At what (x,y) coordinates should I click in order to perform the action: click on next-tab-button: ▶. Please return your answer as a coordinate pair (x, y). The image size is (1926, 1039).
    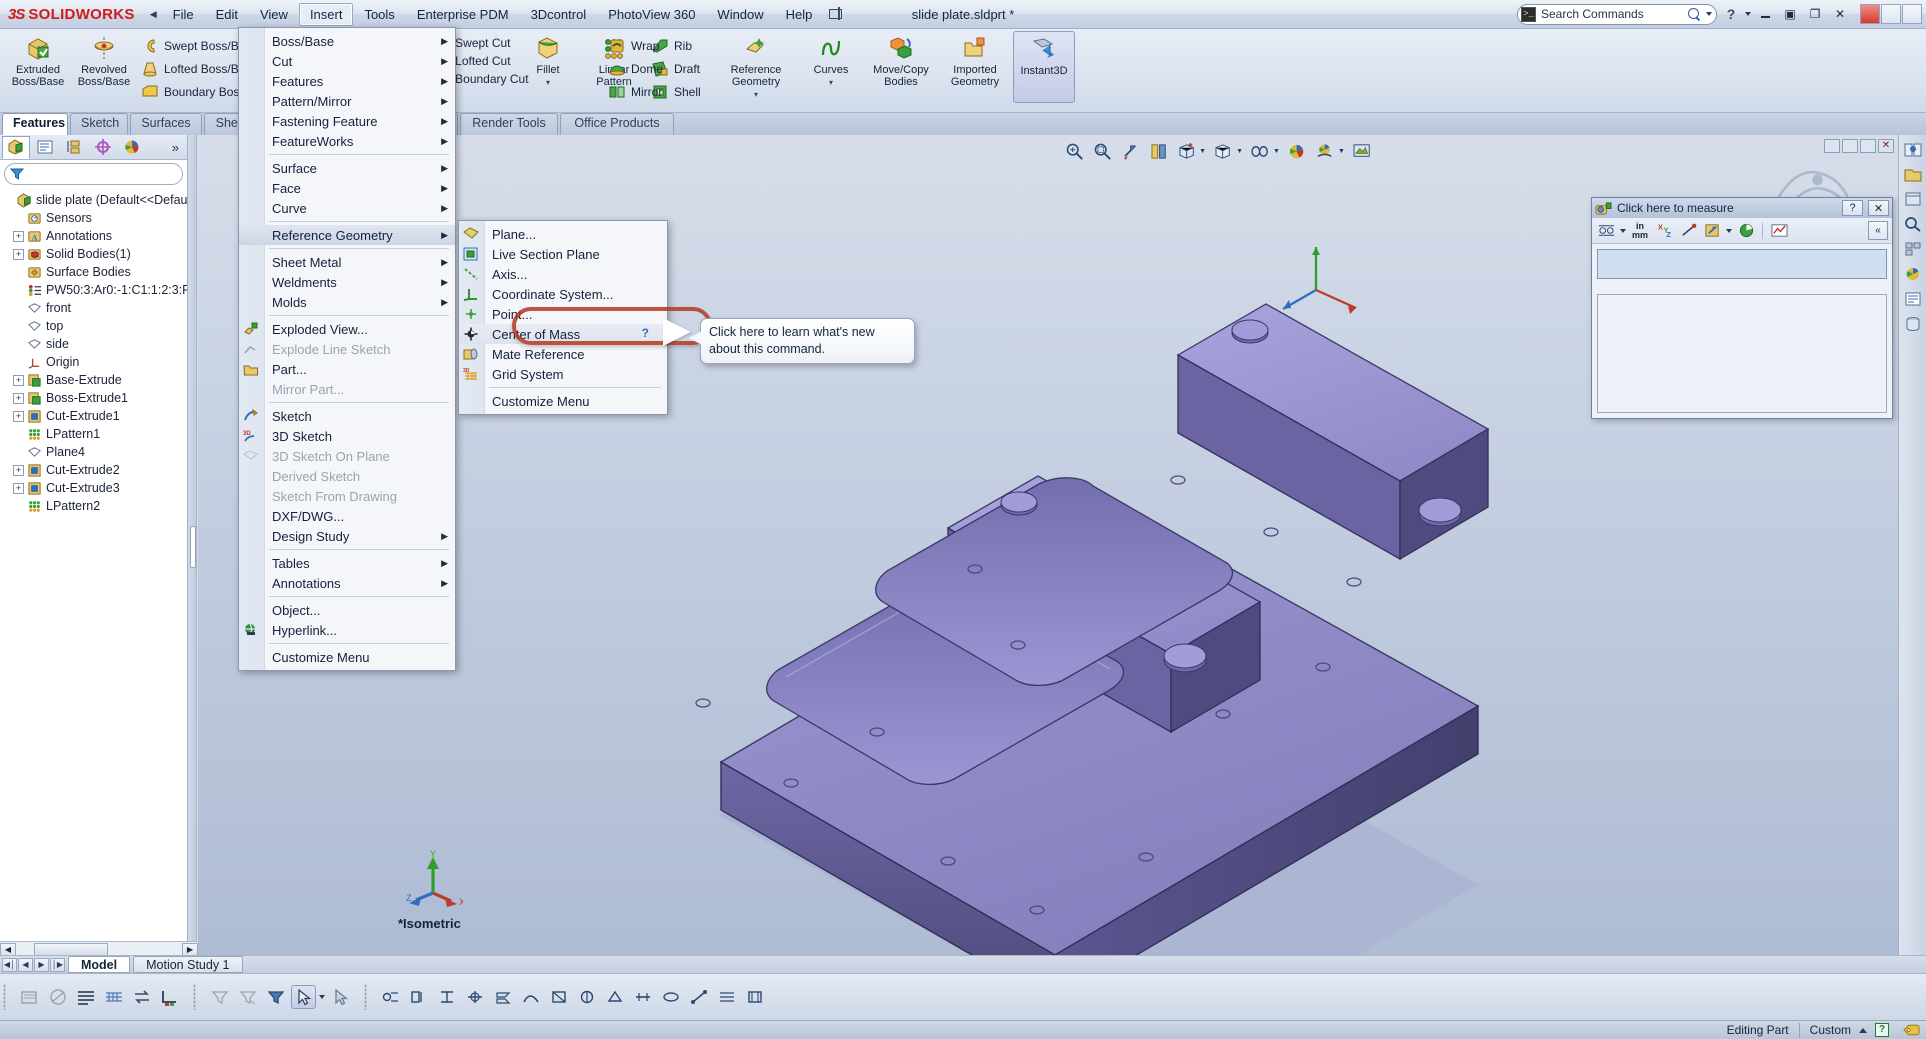
    Looking at the image, I should click on (41, 964).